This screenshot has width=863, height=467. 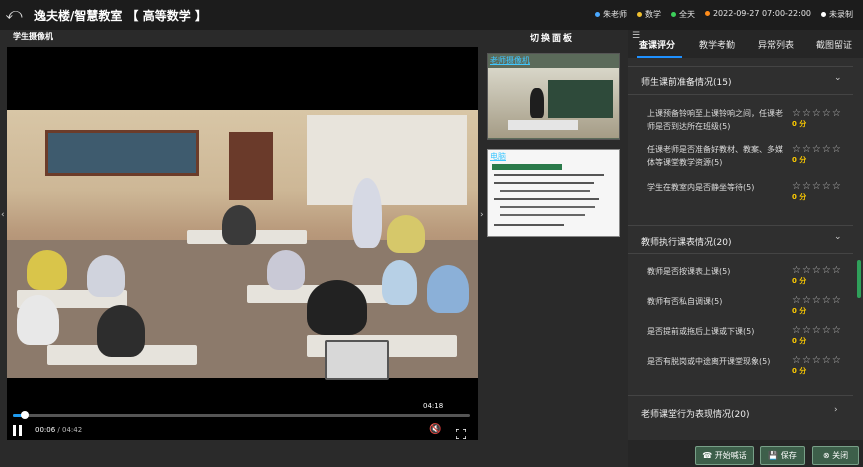 What do you see at coordinates (773, 455) in the screenshot?
I see `save-icon: 💾` at bounding box center [773, 455].